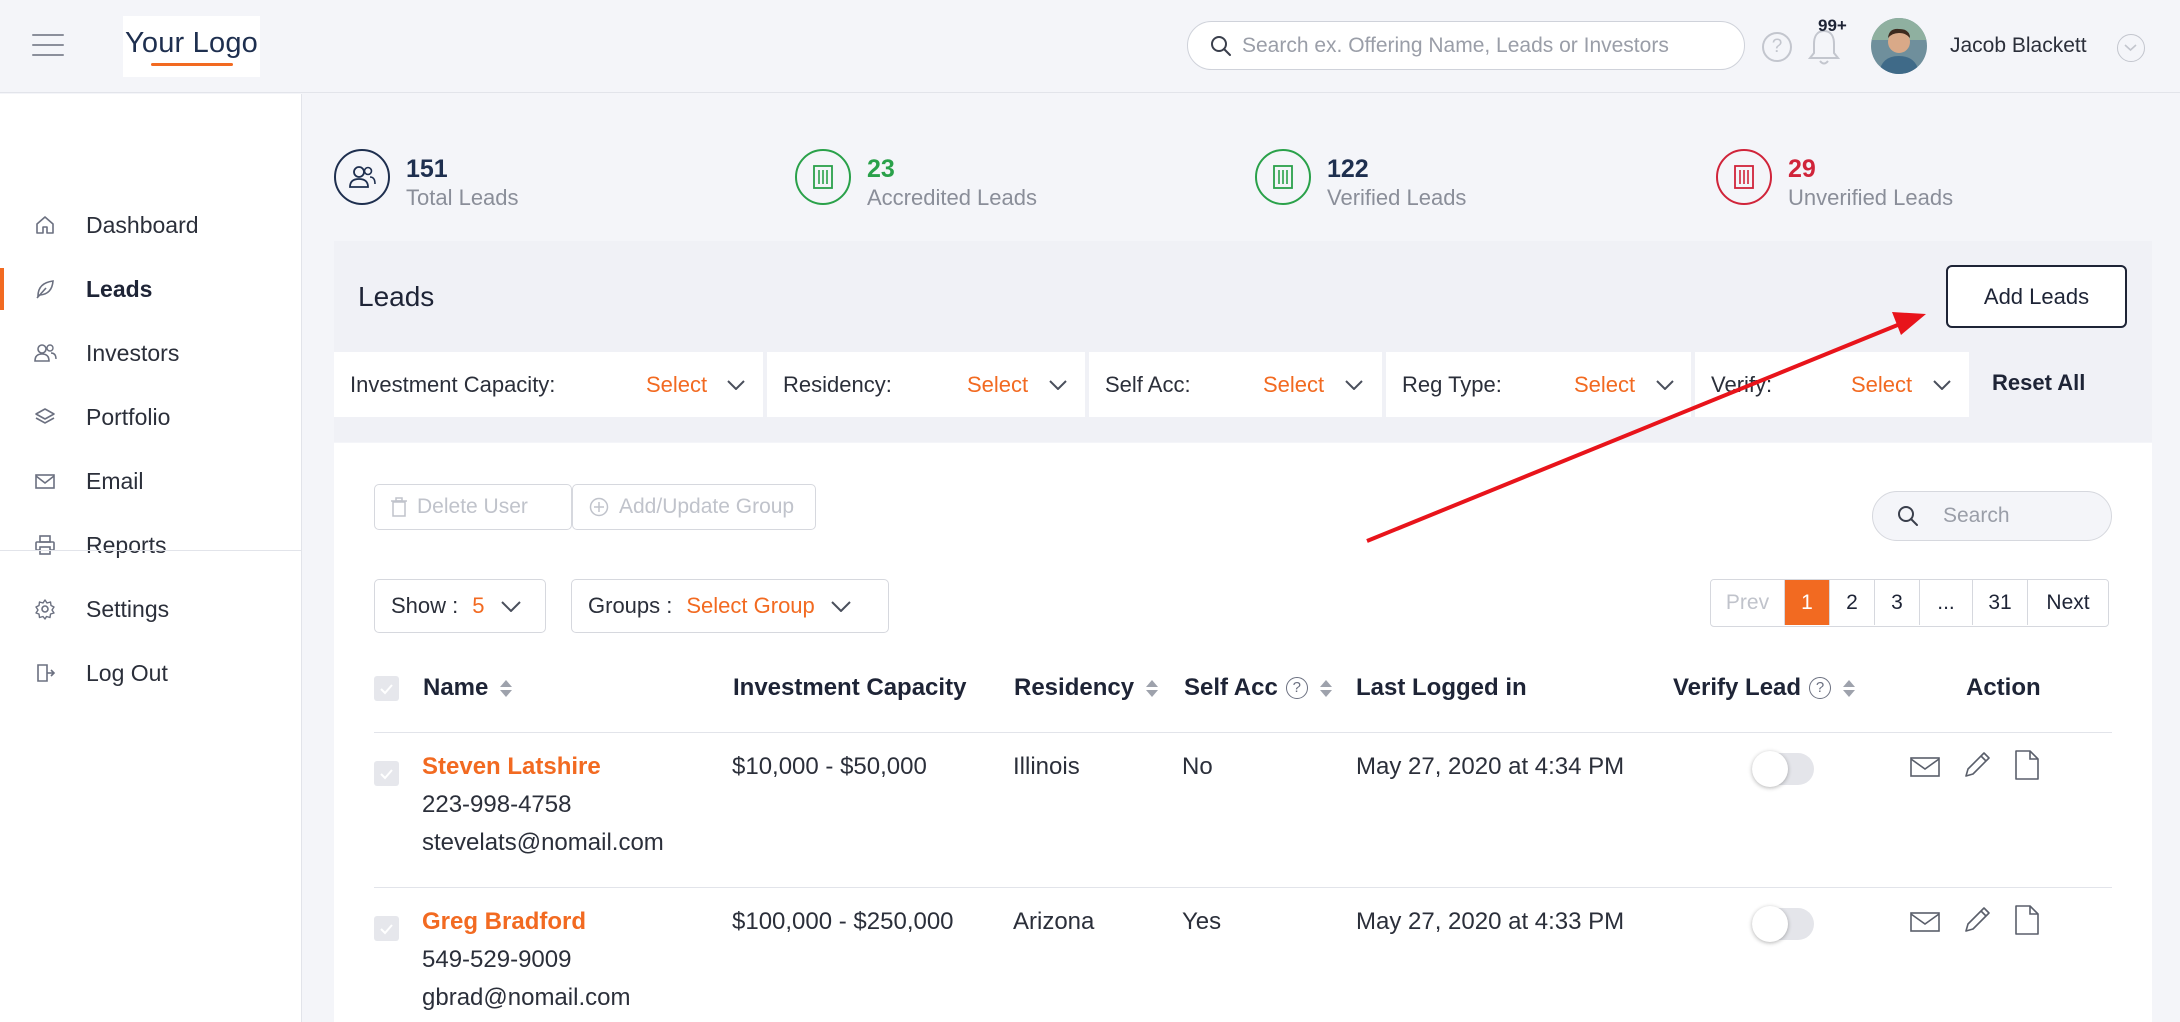  What do you see at coordinates (837, 384) in the screenshot?
I see `filter-label: Residency:` at bounding box center [837, 384].